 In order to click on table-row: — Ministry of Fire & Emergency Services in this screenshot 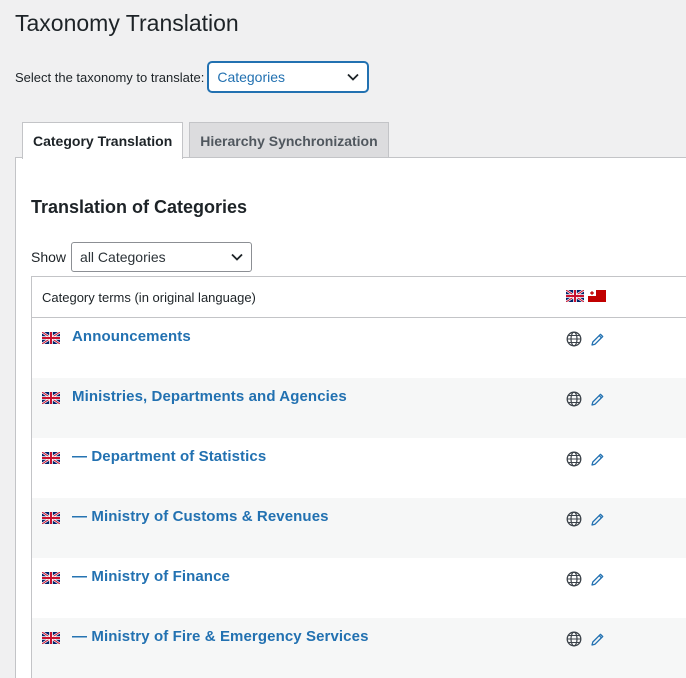, I will do `click(359, 648)`.